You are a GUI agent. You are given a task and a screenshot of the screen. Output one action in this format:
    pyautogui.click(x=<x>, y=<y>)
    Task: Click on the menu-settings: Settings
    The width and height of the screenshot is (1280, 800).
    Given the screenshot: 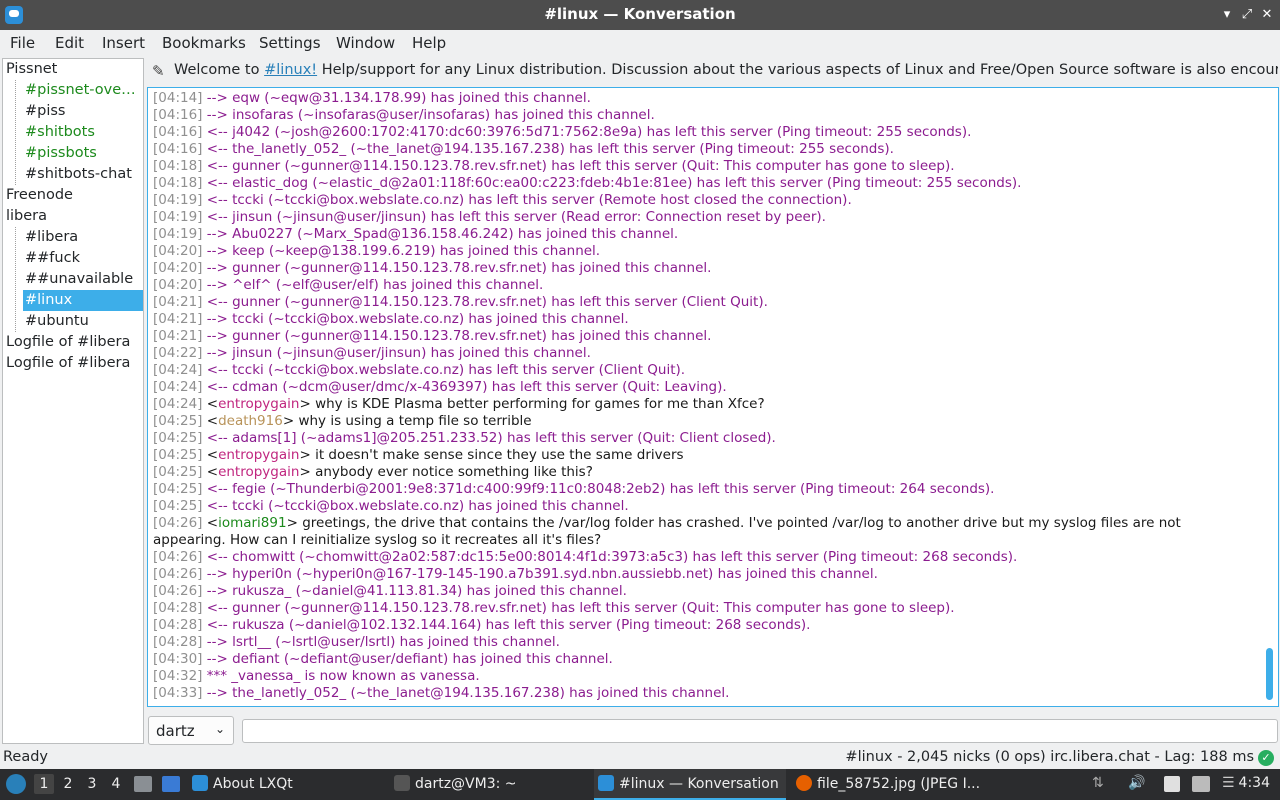 What is the action you would take?
    pyautogui.click(x=290, y=43)
    